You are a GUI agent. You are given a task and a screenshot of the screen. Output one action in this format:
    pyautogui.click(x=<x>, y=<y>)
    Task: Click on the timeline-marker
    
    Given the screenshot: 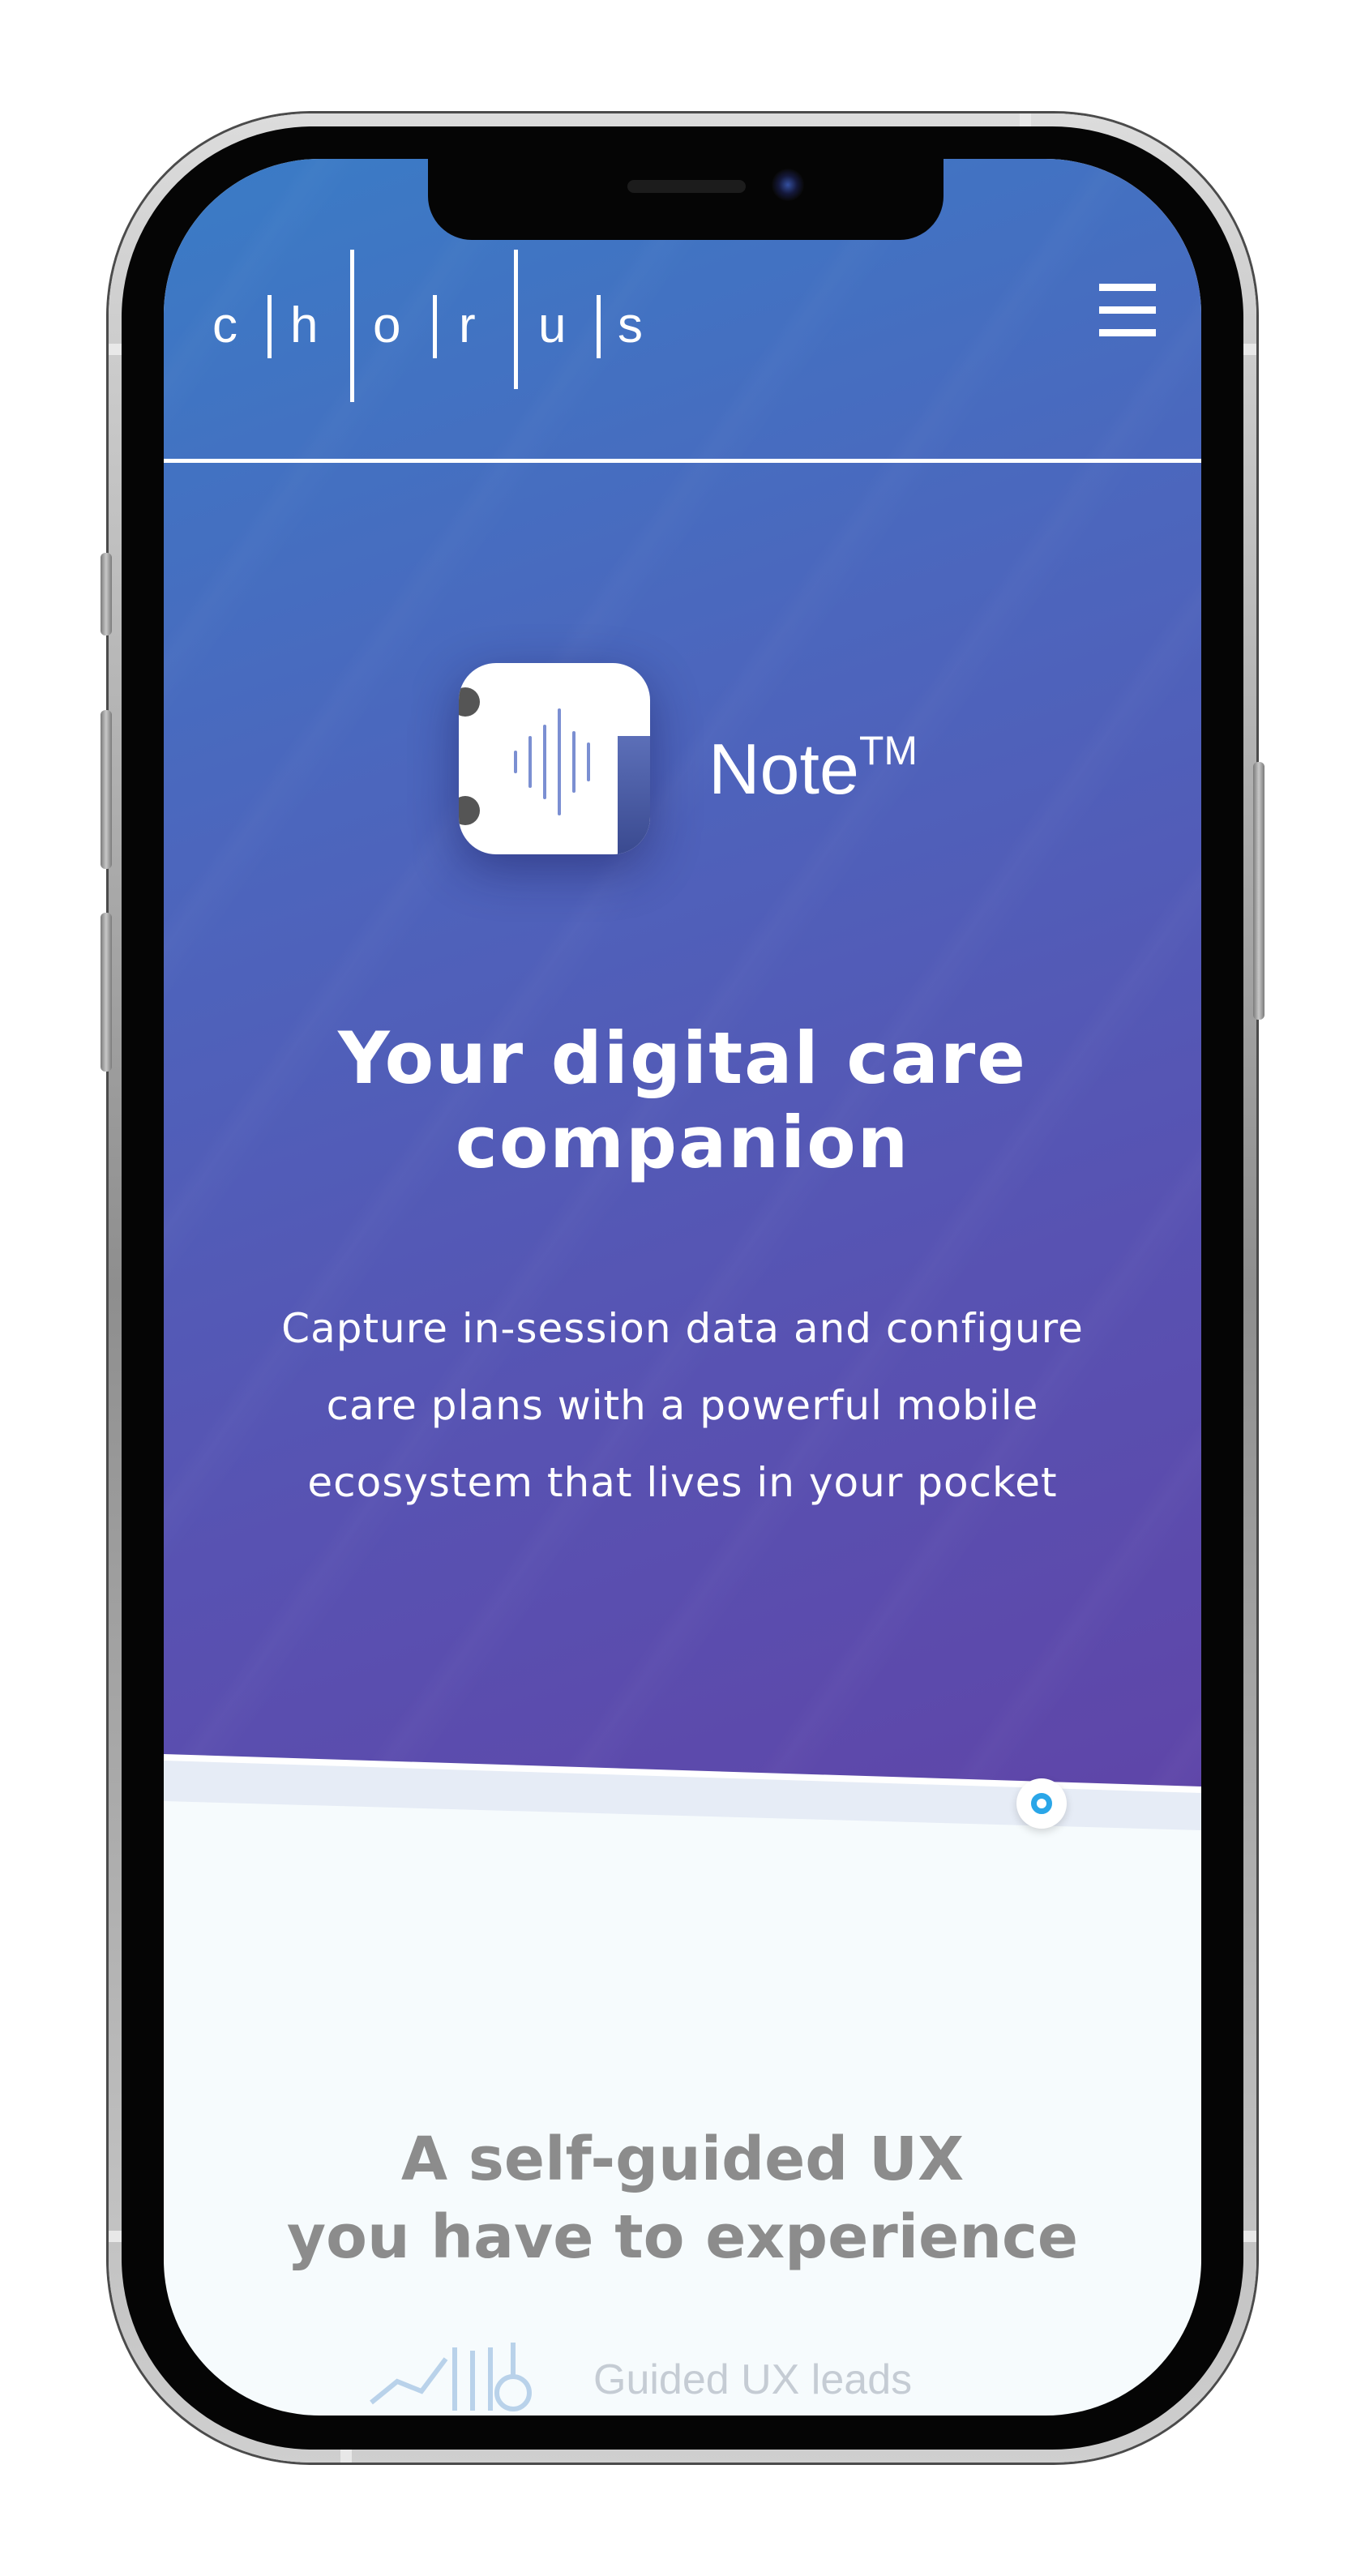 What is the action you would take?
    pyautogui.click(x=1041, y=1804)
    